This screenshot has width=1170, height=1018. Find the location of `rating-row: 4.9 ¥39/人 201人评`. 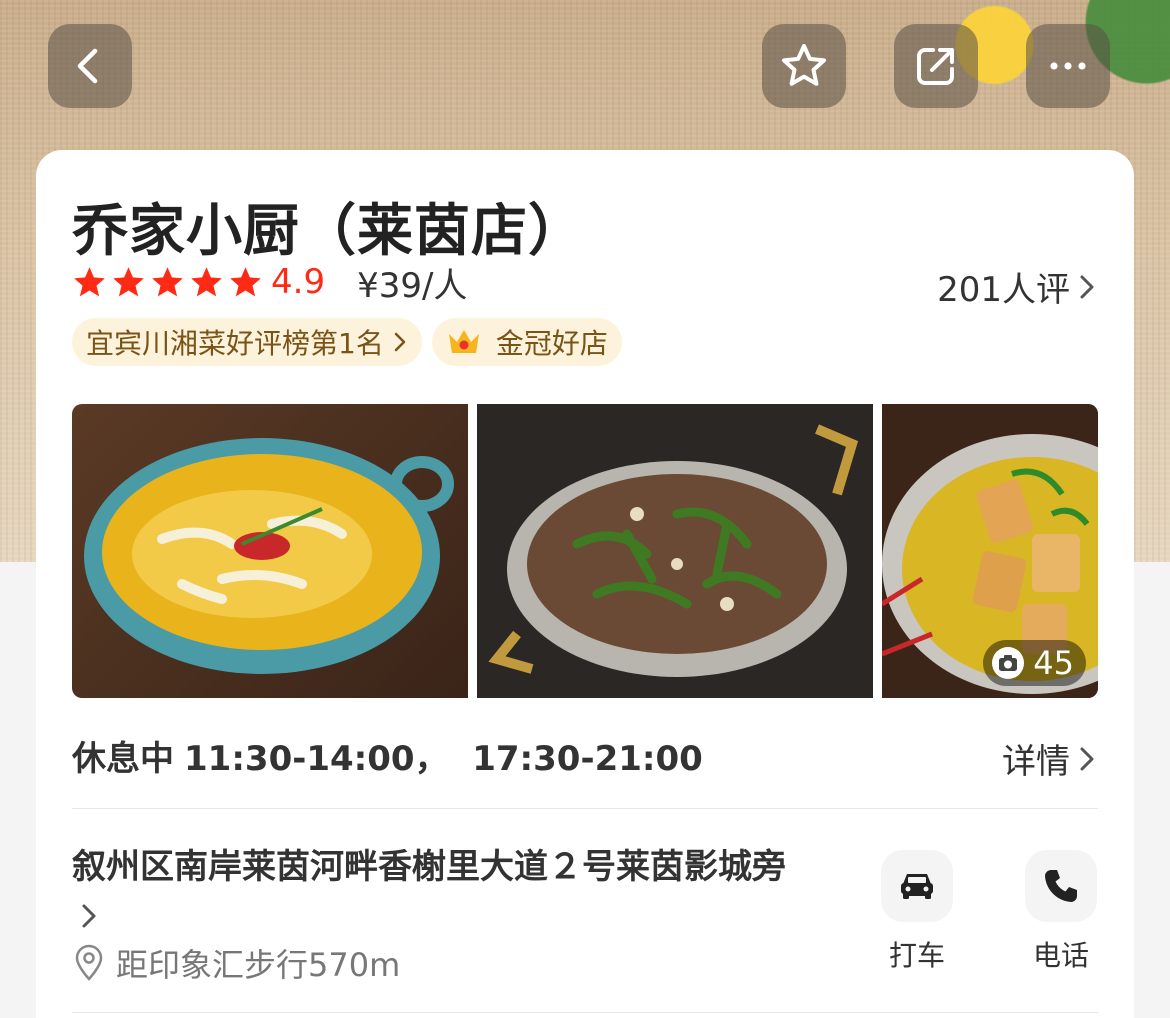

rating-row: 4.9 ¥39/人 201人评 is located at coordinates (585, 286).